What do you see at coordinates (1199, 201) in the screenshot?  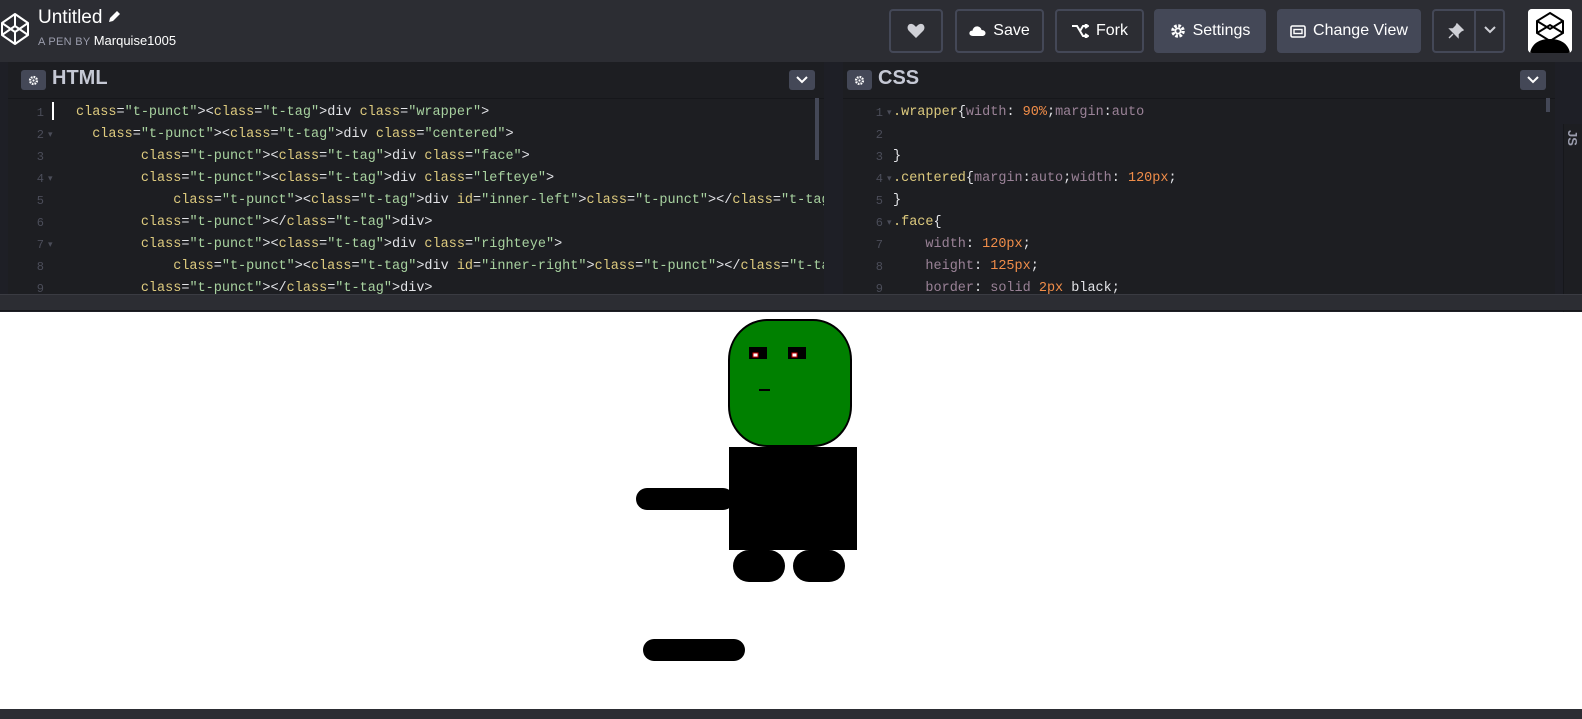 I see `css-code-line: 5}` at bounding box center [1199, 201].